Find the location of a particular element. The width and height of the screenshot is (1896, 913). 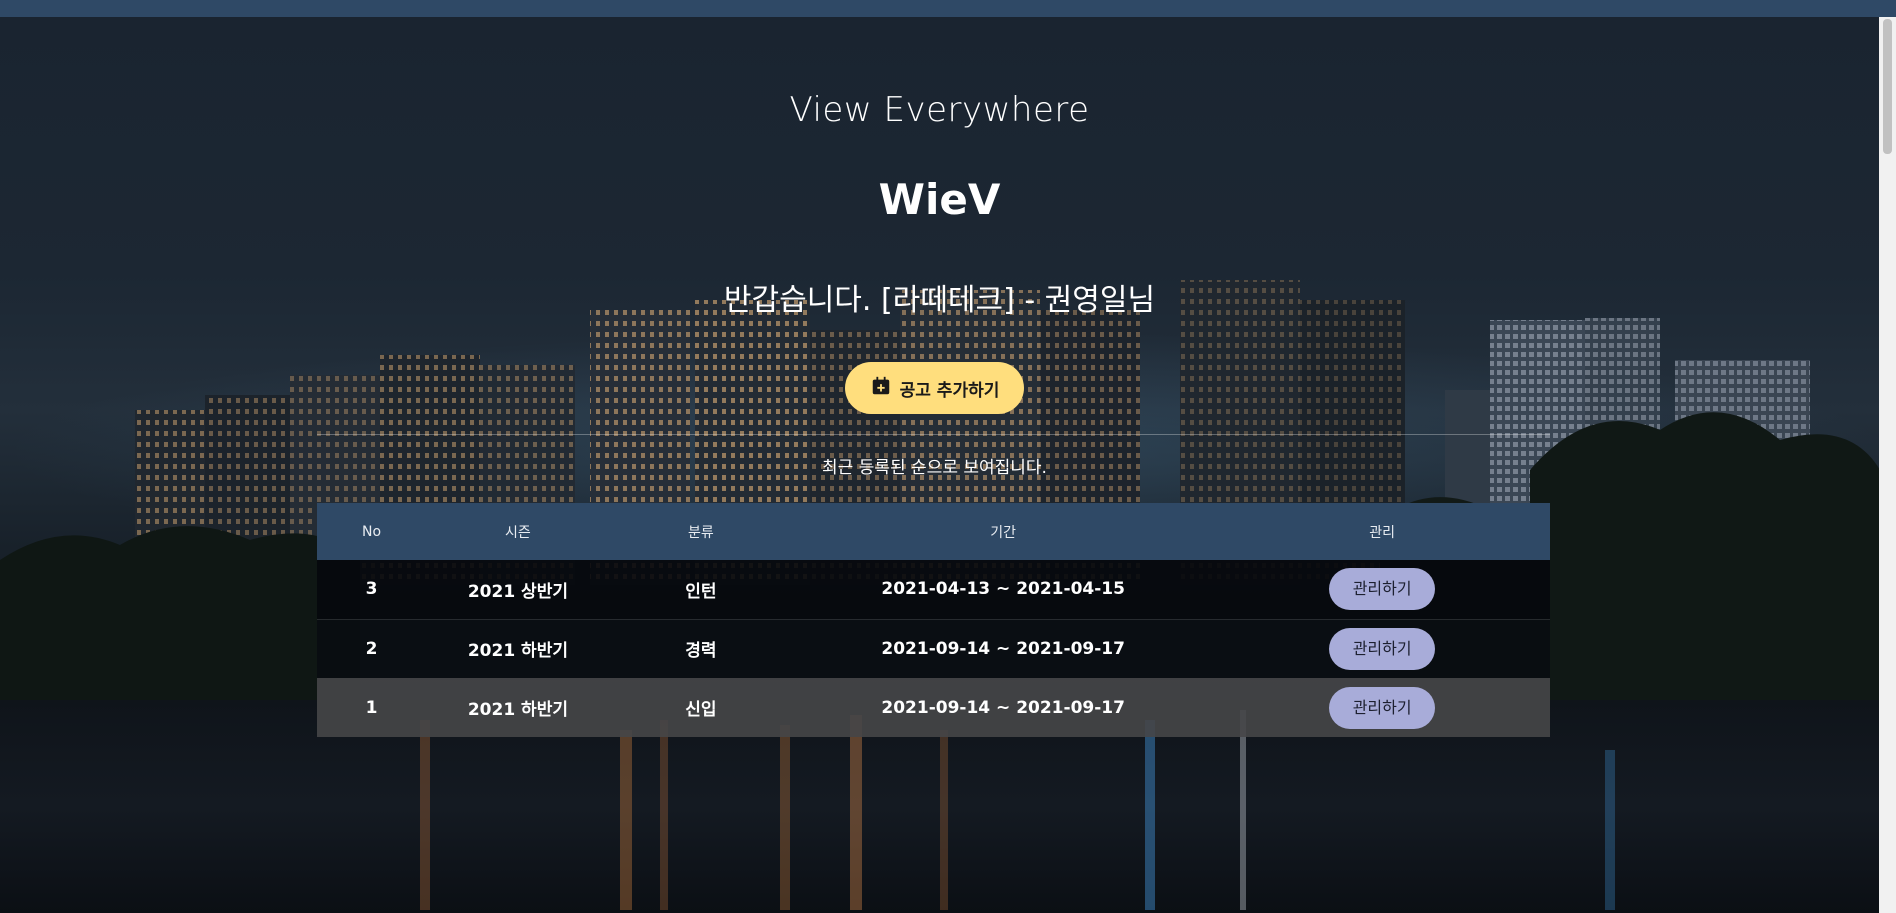

divider is located at coordinates (933, 434).